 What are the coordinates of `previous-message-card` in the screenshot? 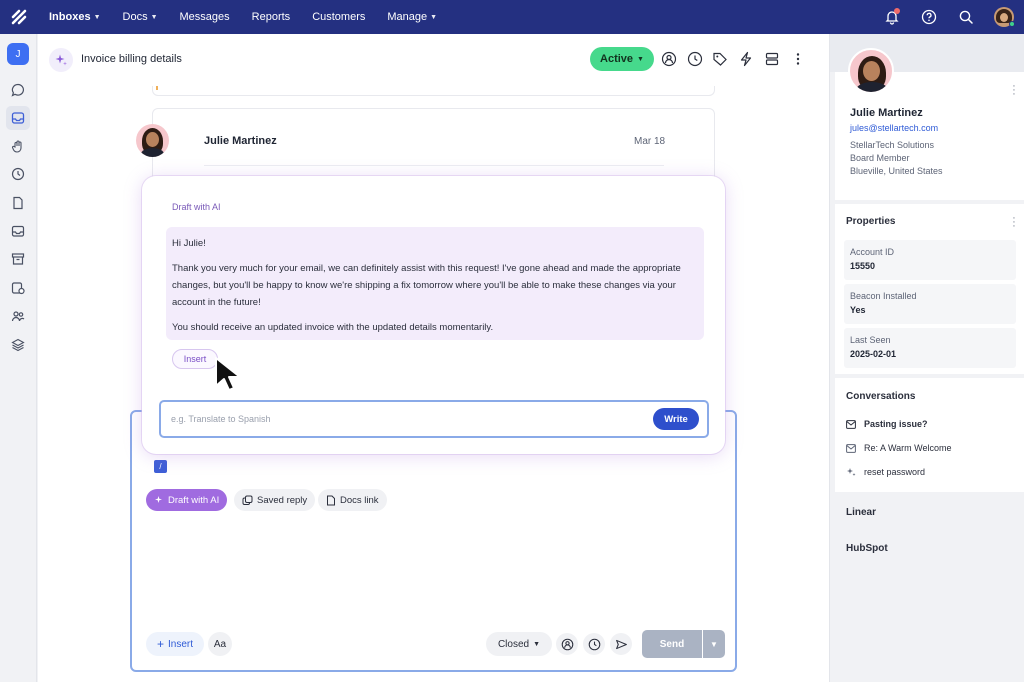 It's located at (433, 91).